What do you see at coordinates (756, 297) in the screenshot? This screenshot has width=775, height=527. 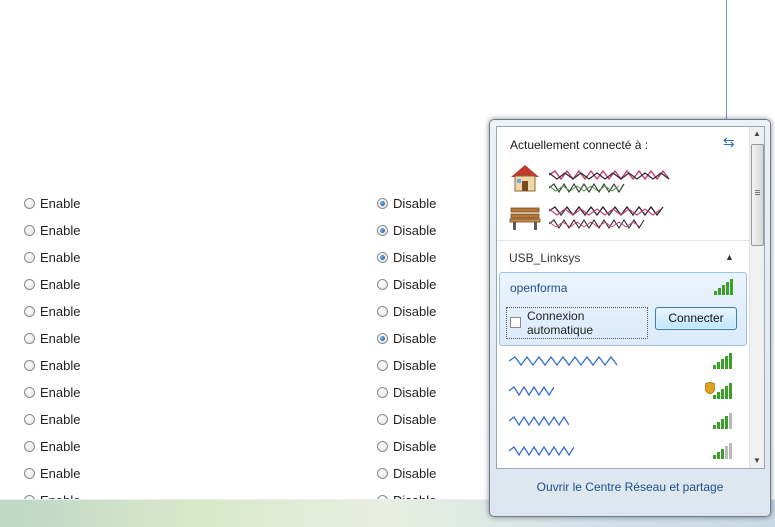 I see `scrollbar: ▲ ▼` at bounding box center [756, 297].